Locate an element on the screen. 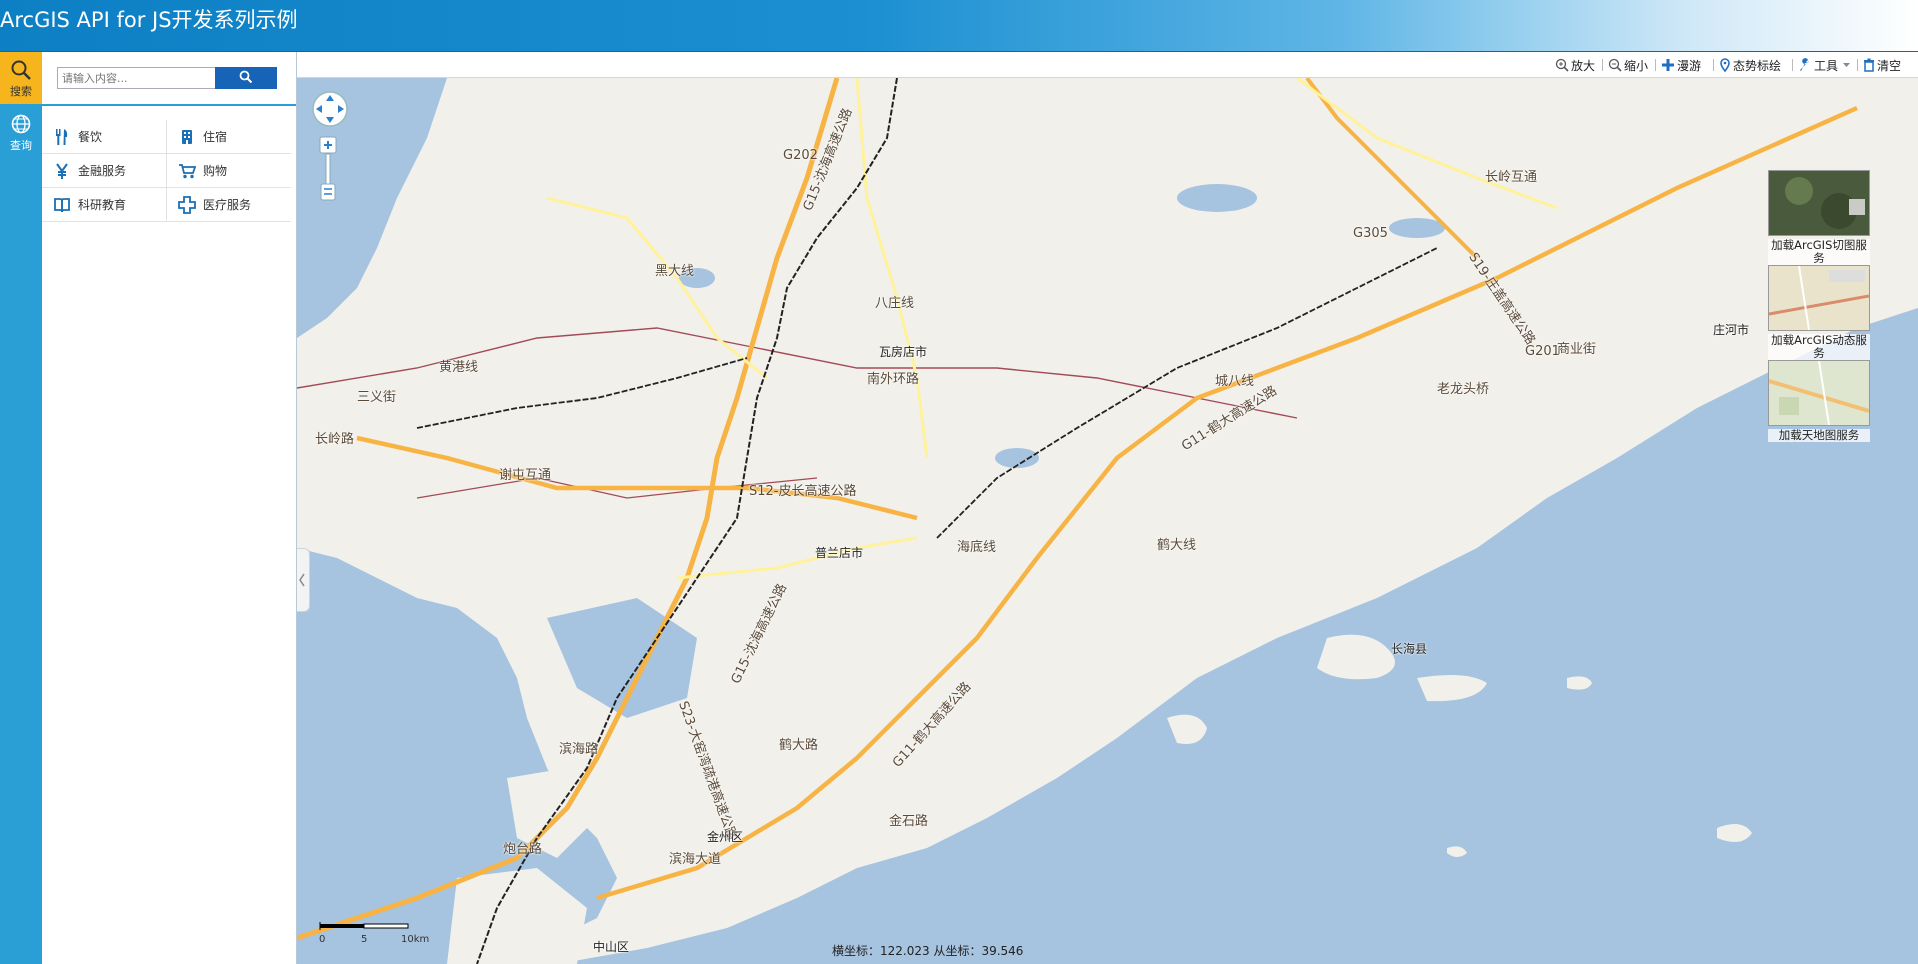 This screenshot has height=964, width=1918. pin-icon is located at coordinates (1725, 65).